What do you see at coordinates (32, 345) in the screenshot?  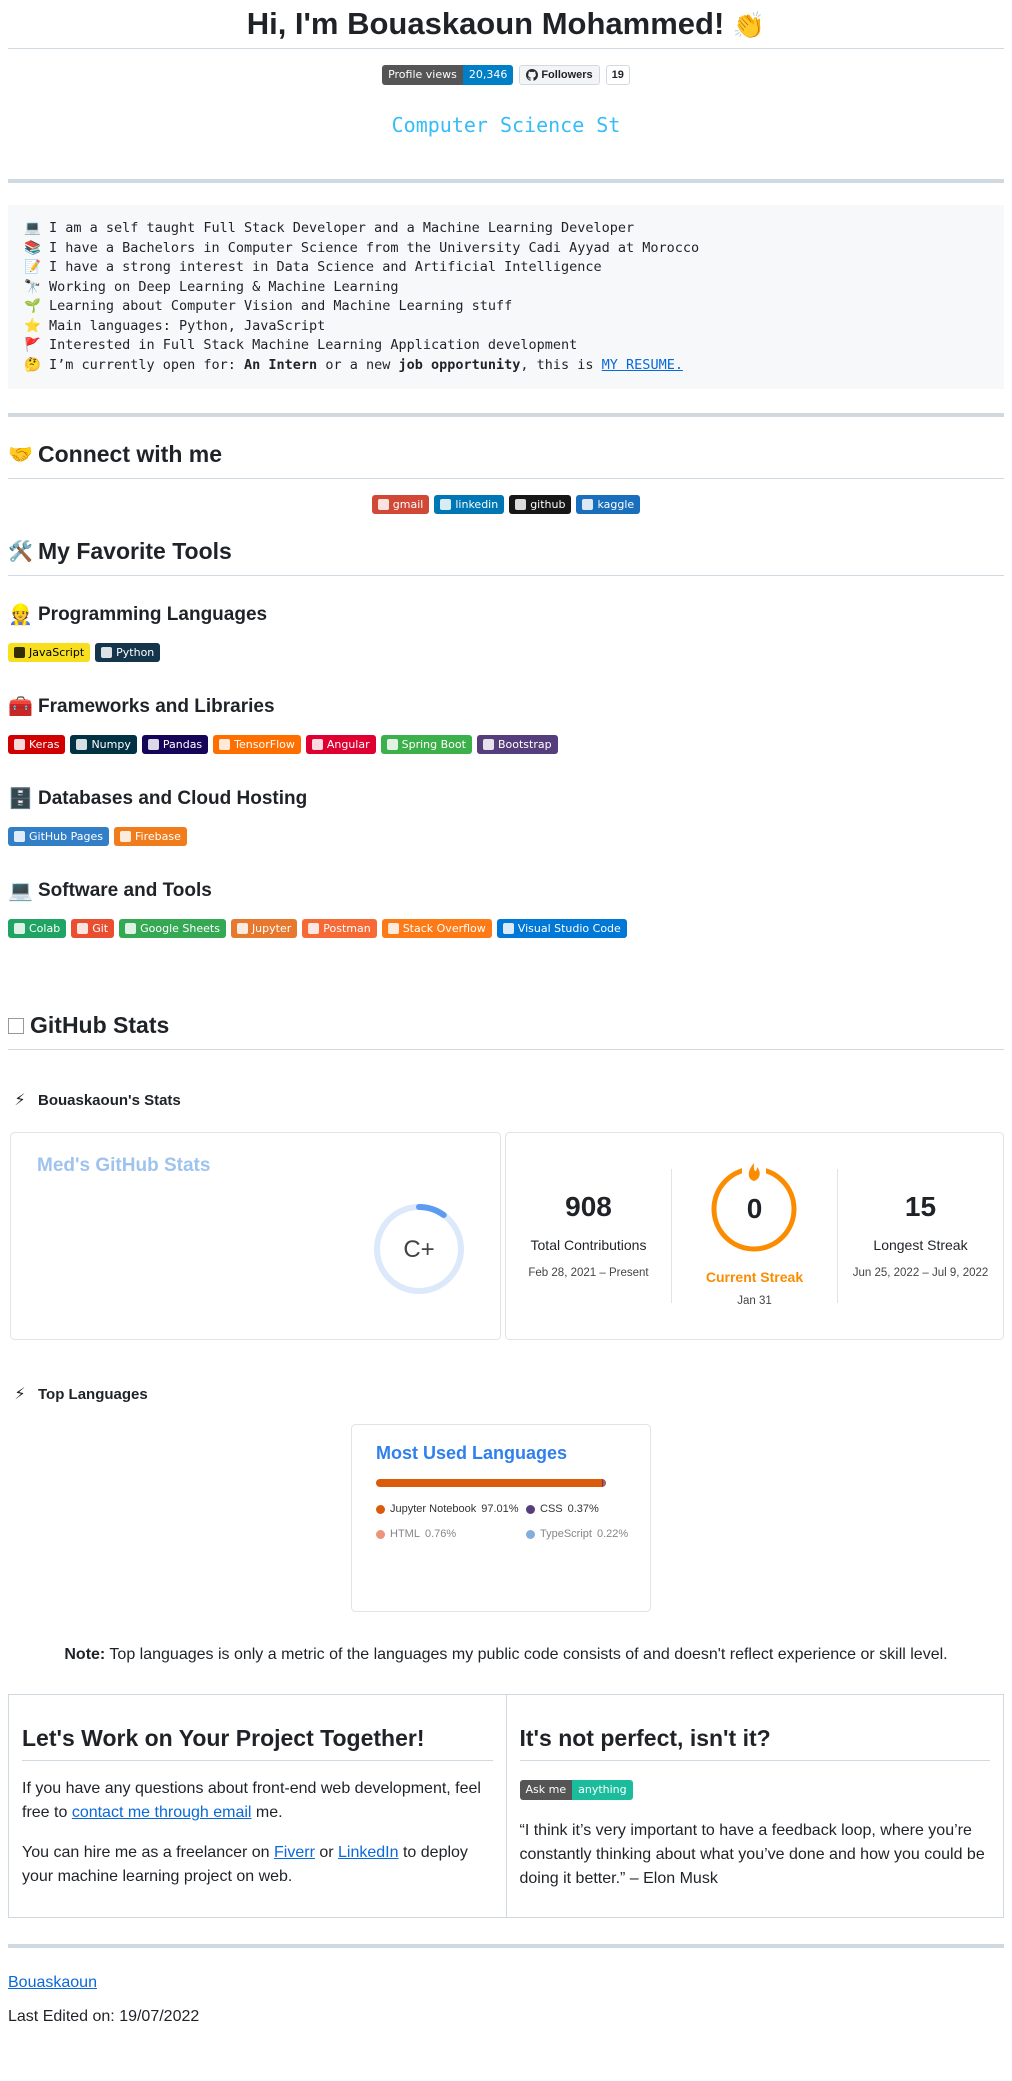 I see `about-line-emoji: 🚩` at bounding box center [32, 345].